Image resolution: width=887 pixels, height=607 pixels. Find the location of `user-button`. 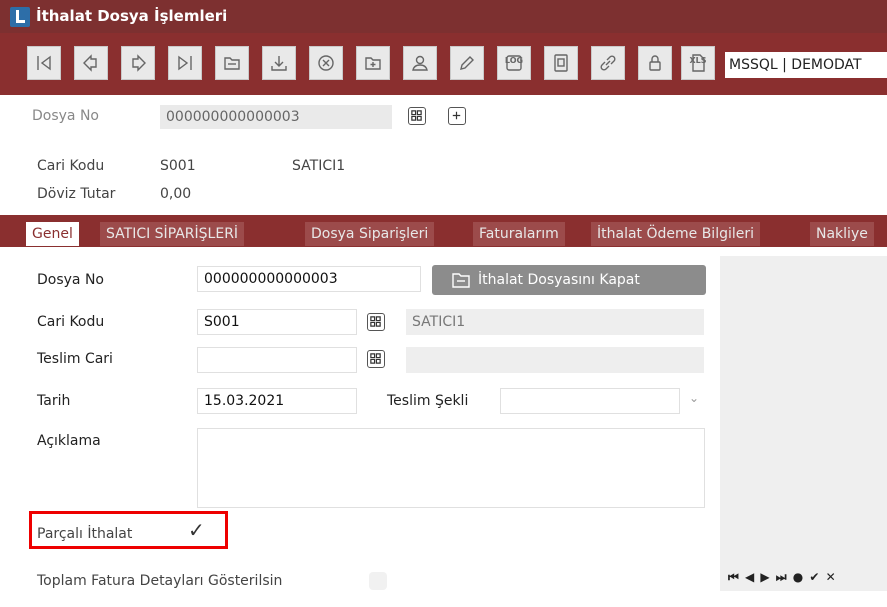

user-button is located at coordinates (420, 63).